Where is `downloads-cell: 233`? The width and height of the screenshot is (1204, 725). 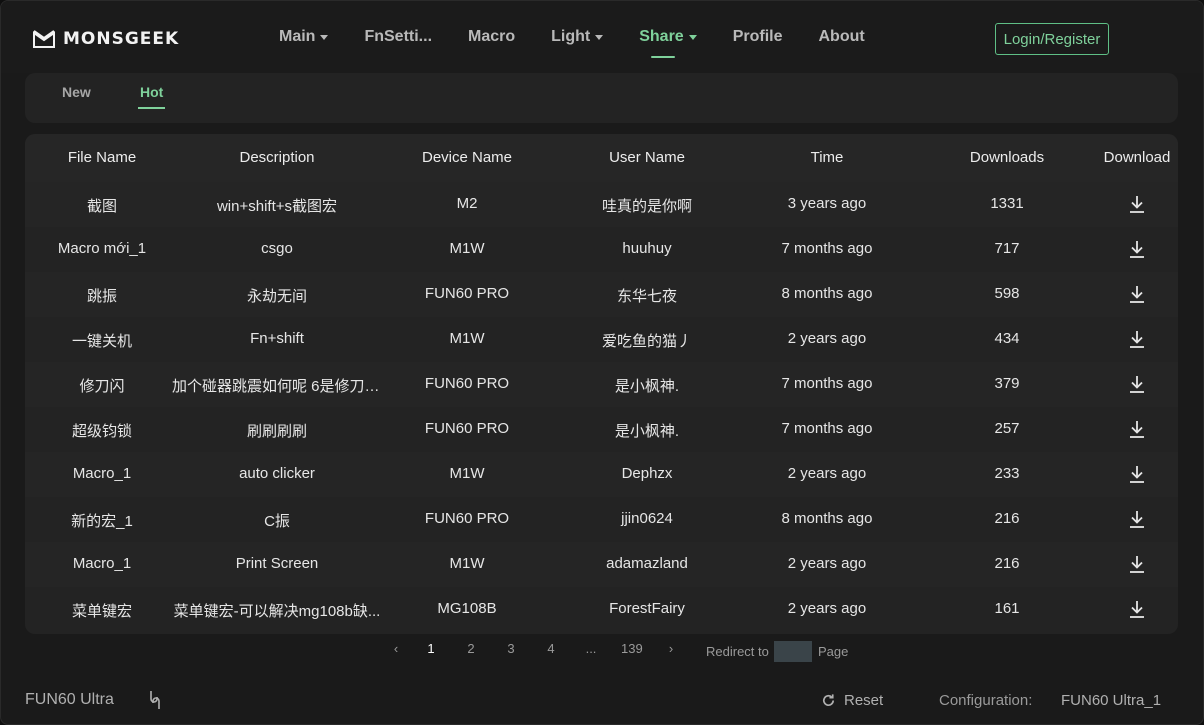
downloads-cell: 233 is located at coordinates (1007, 473).